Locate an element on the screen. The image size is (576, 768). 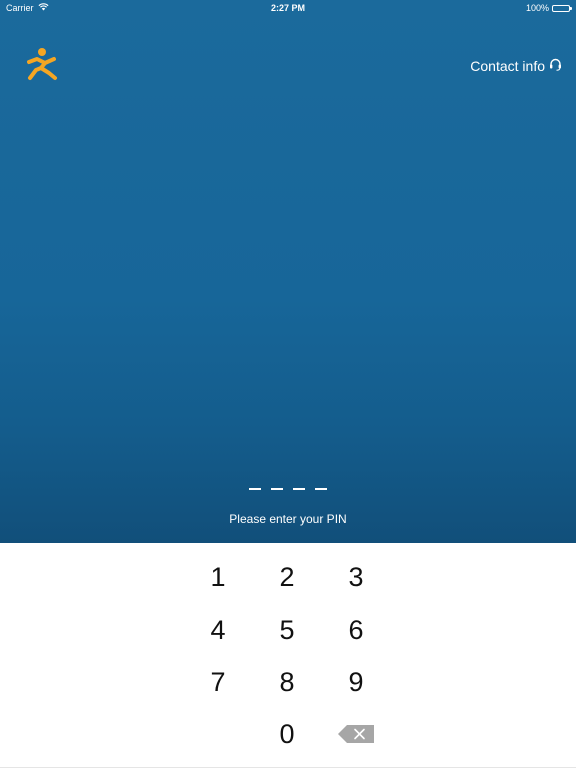
status-bar: Carrier 2:27 PM 100% is located at coordinates (288, 8).